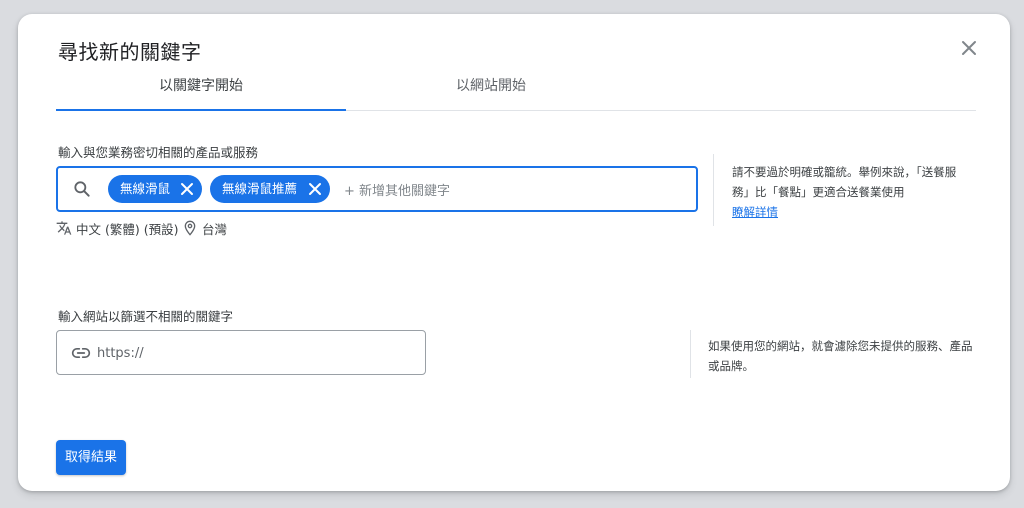  What do you see at coordinates (91, 457) in the screenshot?
I see `get-results-button: 取得結果` at bounding box center [91, 457].